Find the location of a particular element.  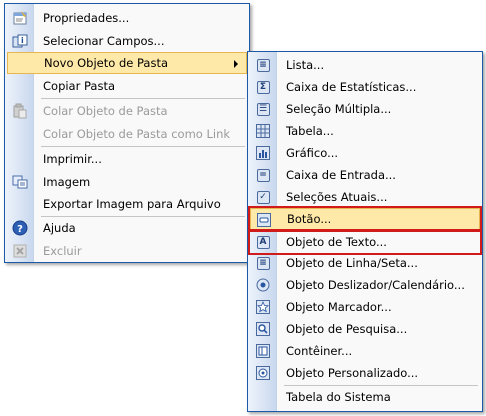

button-icon is located at coordinates (264, 220).